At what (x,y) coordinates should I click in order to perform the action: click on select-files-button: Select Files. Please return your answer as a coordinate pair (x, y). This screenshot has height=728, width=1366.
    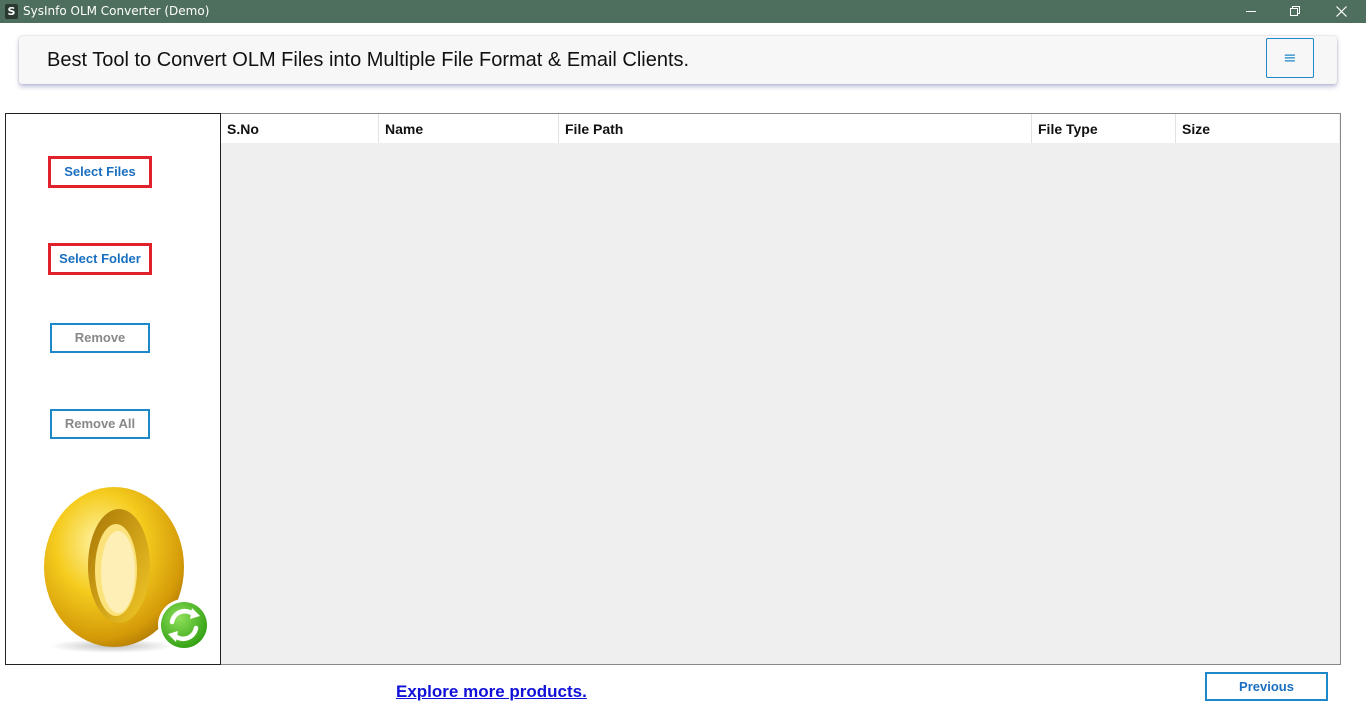
    Looking at the image, I should click on (100, 172).